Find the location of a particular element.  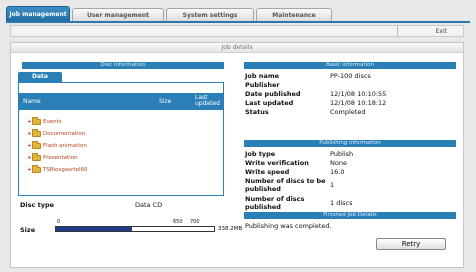

tree-item-presentation: + Presentation is located at coordinates (52, 157).